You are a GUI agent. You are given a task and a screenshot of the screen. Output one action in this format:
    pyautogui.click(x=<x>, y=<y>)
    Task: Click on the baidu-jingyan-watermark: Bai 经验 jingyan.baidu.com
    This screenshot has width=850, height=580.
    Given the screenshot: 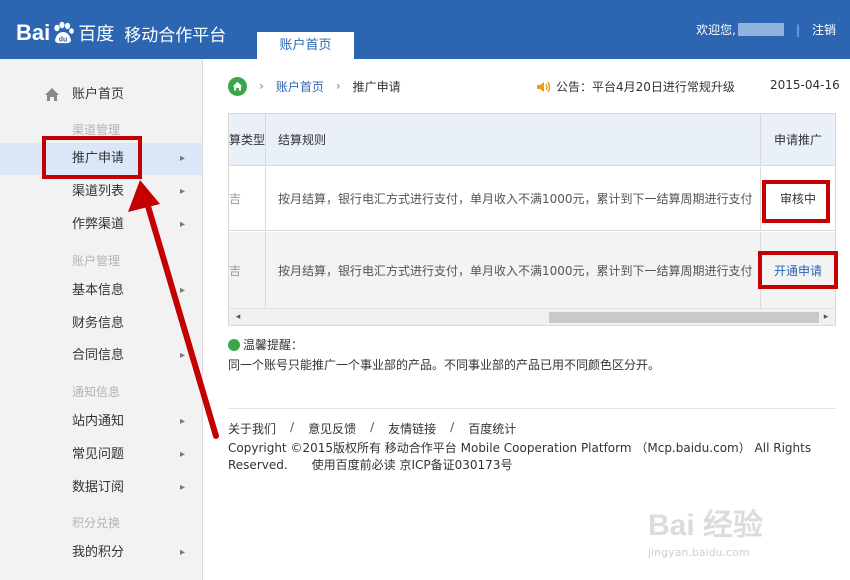 What is the action you would take?
    pyautogui.click(x=705, y=529)
    